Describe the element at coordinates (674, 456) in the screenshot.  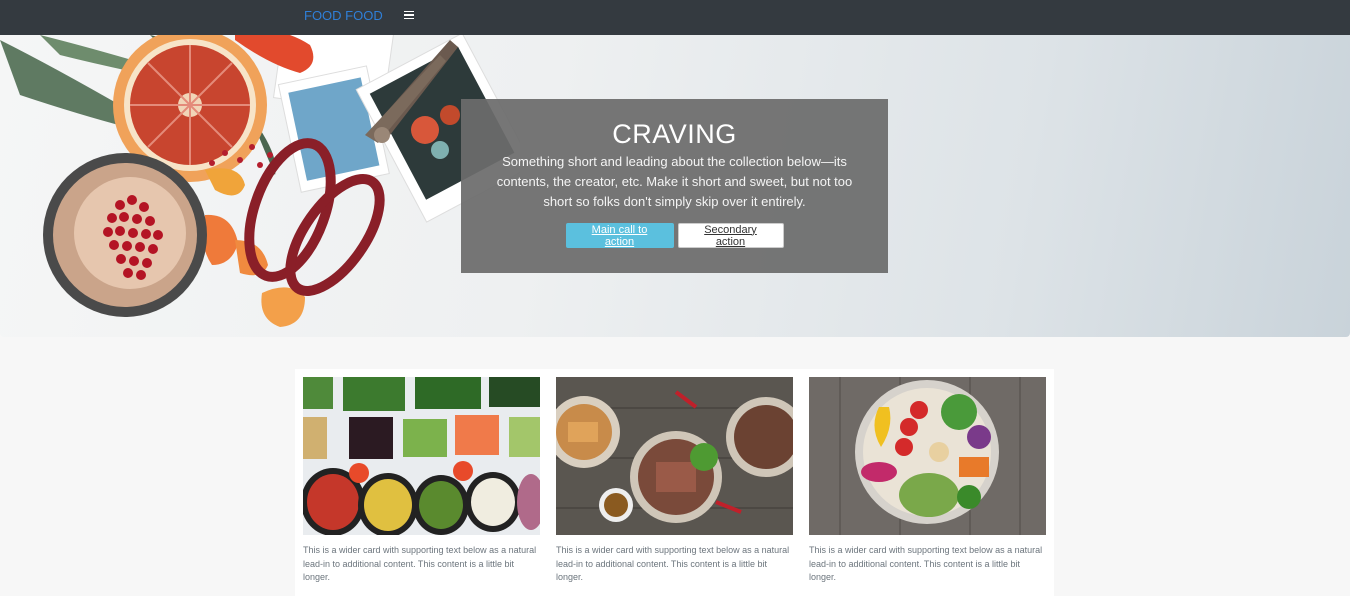
I see `steak-bowls-photo` at that location.